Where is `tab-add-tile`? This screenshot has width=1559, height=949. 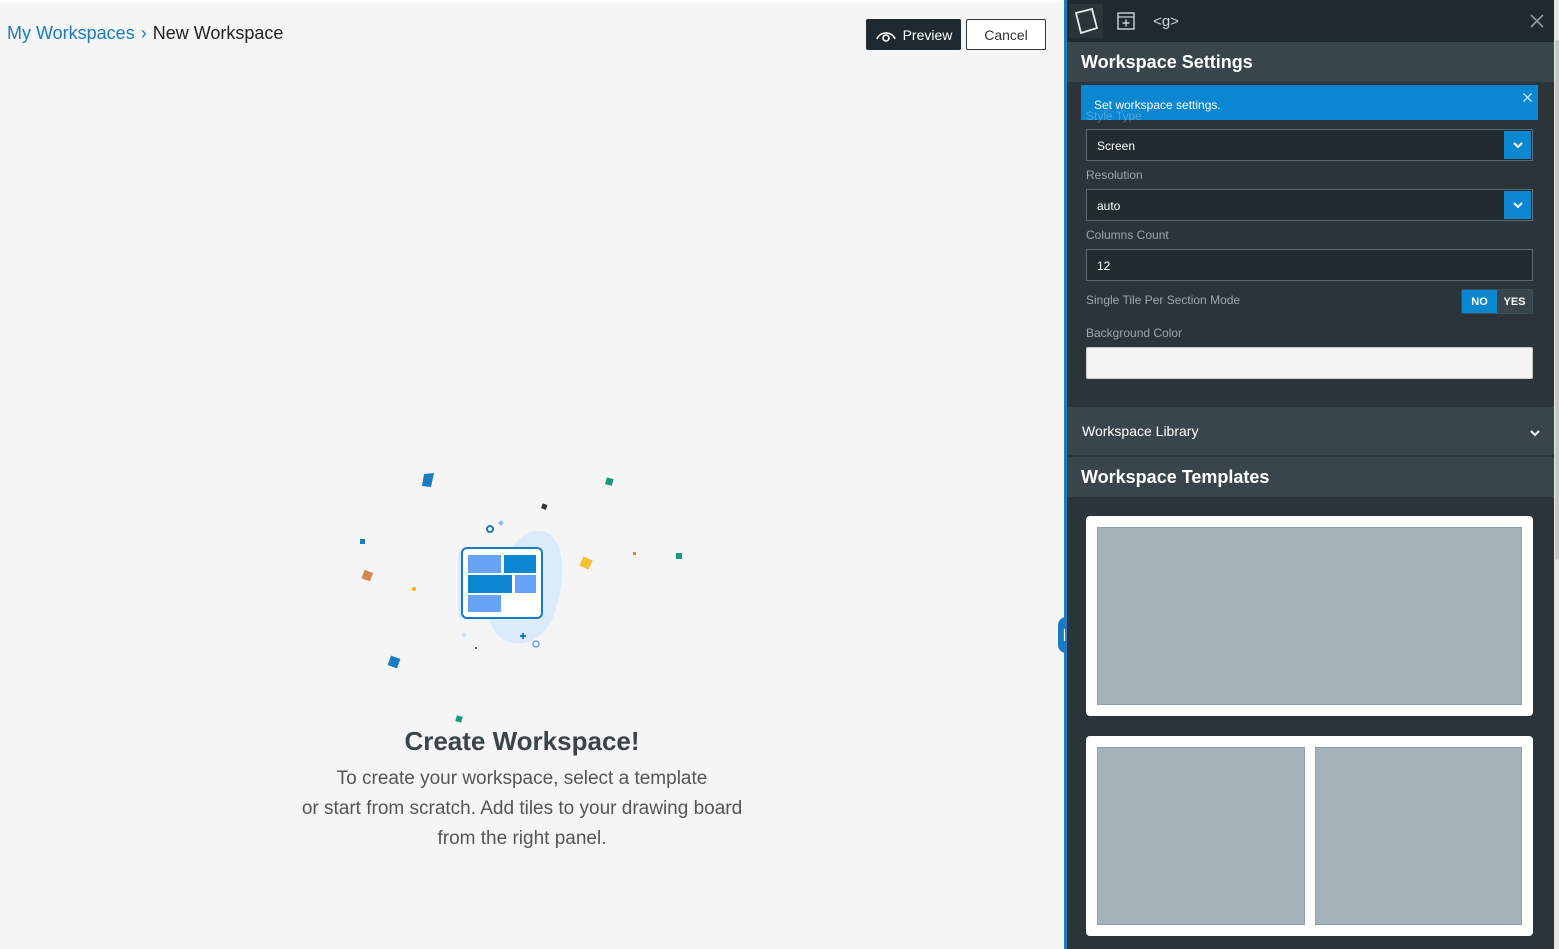 tab-add-tile is located at coordinates (1126, 21).